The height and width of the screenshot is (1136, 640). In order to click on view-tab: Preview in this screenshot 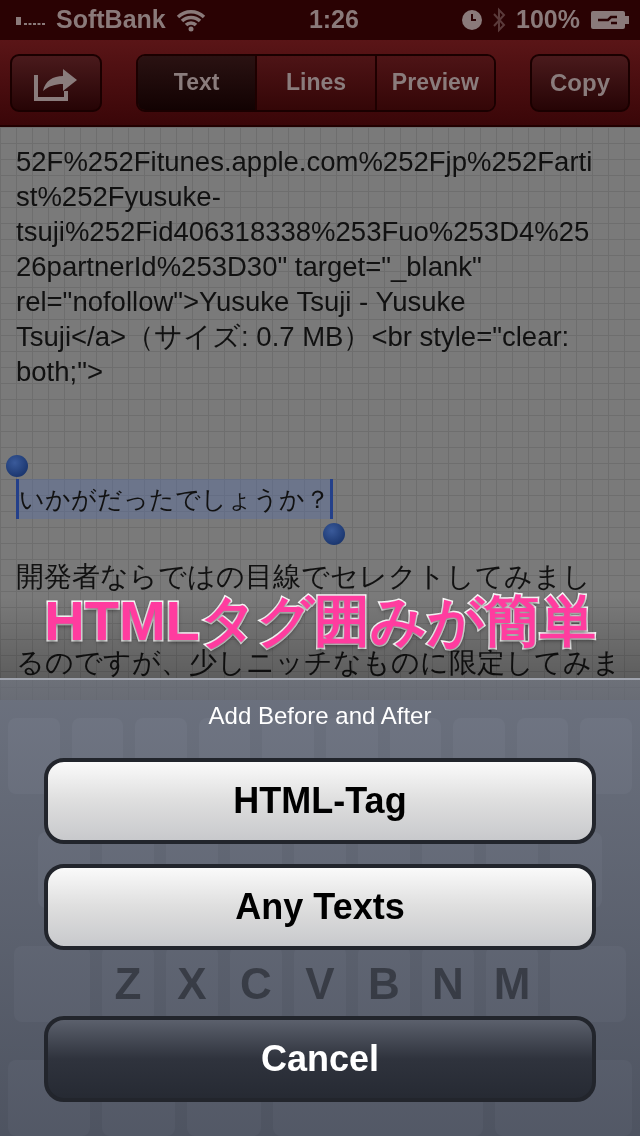, I will do `click(435, 82)`.